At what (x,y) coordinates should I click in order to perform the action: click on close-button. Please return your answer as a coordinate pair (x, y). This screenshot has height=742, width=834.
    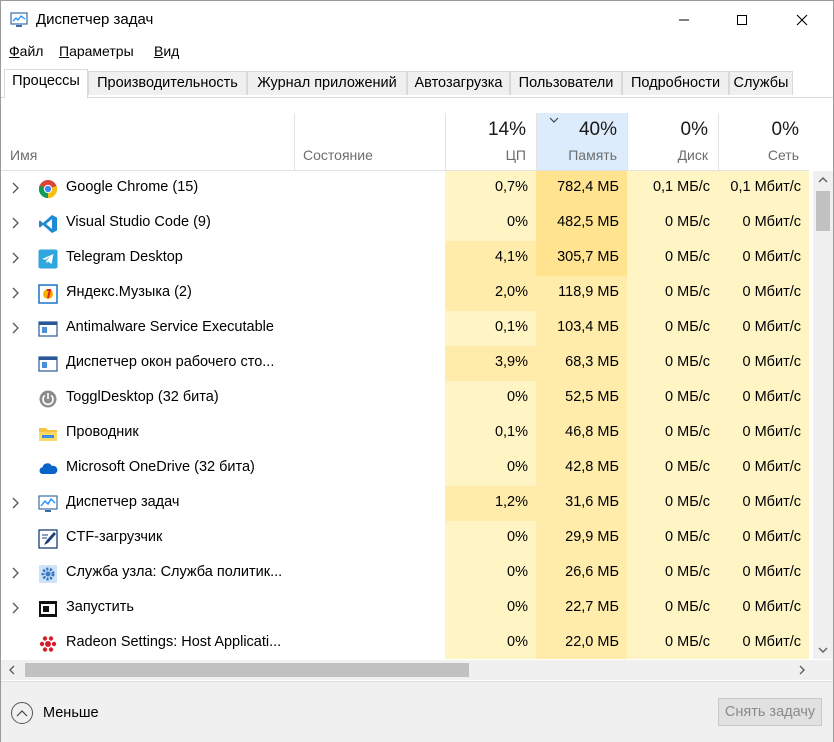
    Looking at the image, I should click on (802, 20).